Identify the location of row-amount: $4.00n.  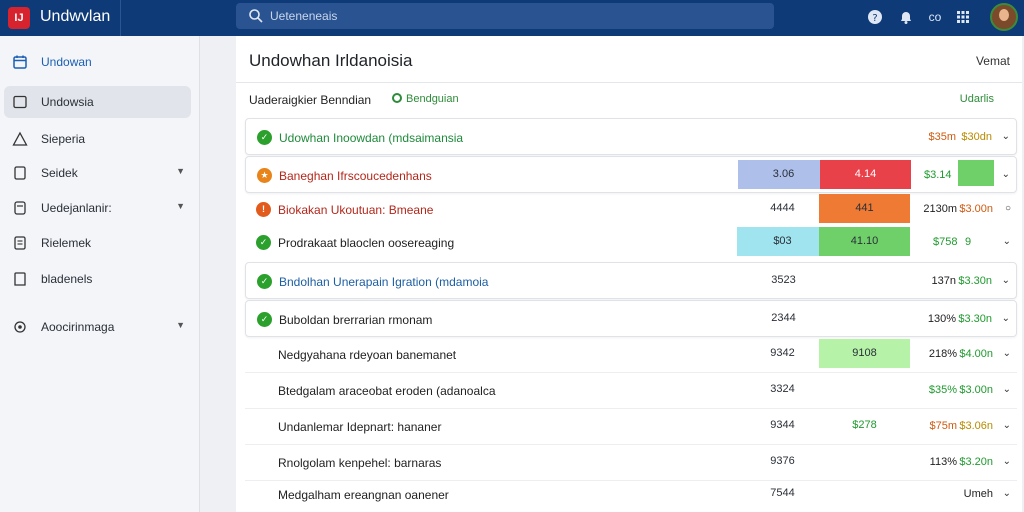
(976, 354).